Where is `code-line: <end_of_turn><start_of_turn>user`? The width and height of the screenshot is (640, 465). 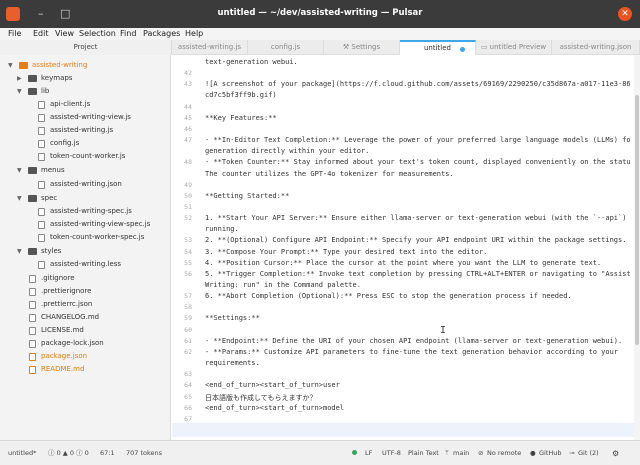
code-line: <end_of_turn><start_of_turn>user is located at coordinates (417, 385).